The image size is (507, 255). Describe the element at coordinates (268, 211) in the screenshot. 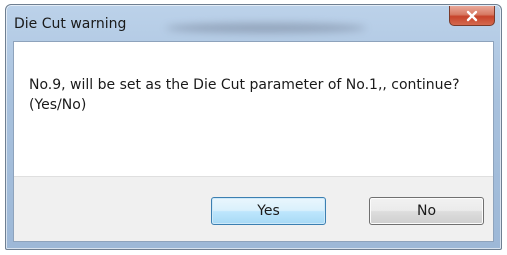

I see `yes-button: Yes` at that location.